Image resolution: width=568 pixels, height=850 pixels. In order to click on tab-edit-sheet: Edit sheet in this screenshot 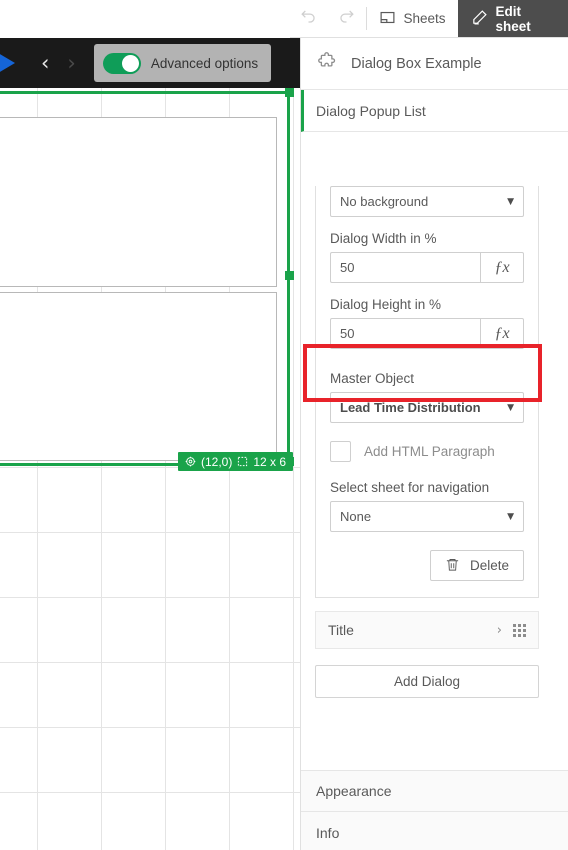, I will do `click(513, 18)`.